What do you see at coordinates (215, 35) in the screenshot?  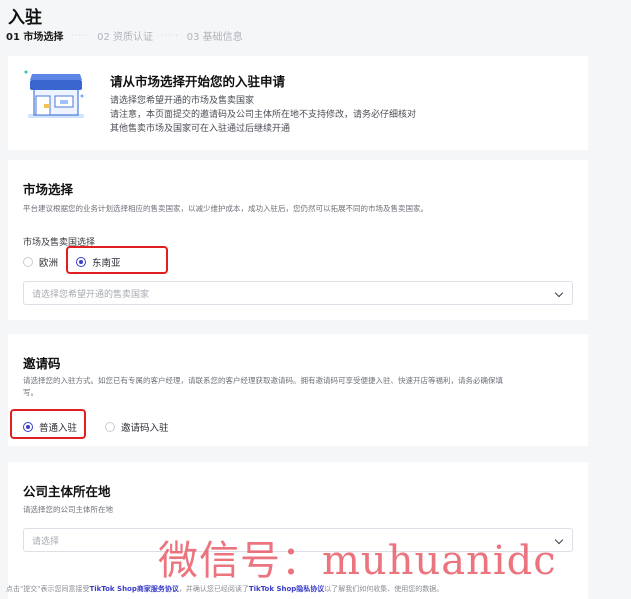 I see `step-basic-info: 03 基础信息` at bounding box center [215, 35].